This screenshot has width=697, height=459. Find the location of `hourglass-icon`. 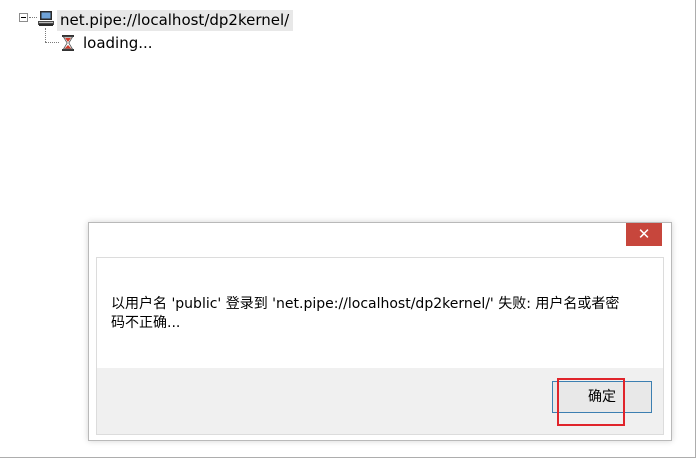

hourglass-icon is located at coordinates (68, 43).